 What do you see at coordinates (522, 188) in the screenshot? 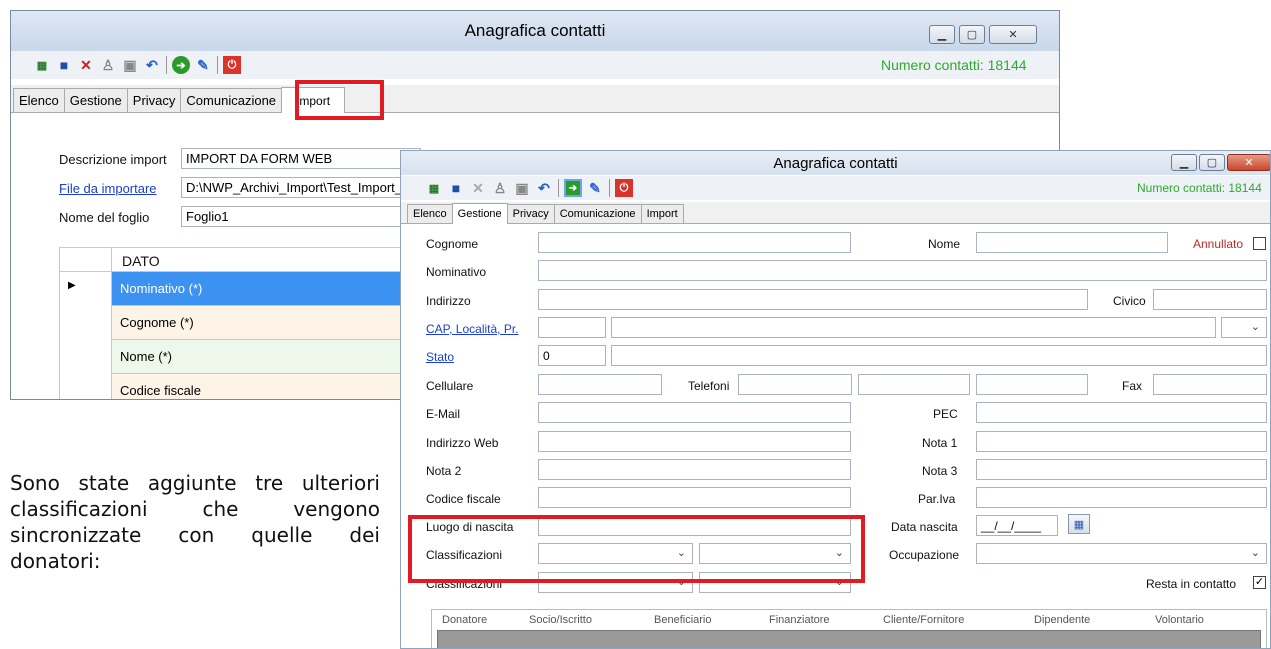
I see `front-print-icon: ▣` at bounding box center [522, 188].